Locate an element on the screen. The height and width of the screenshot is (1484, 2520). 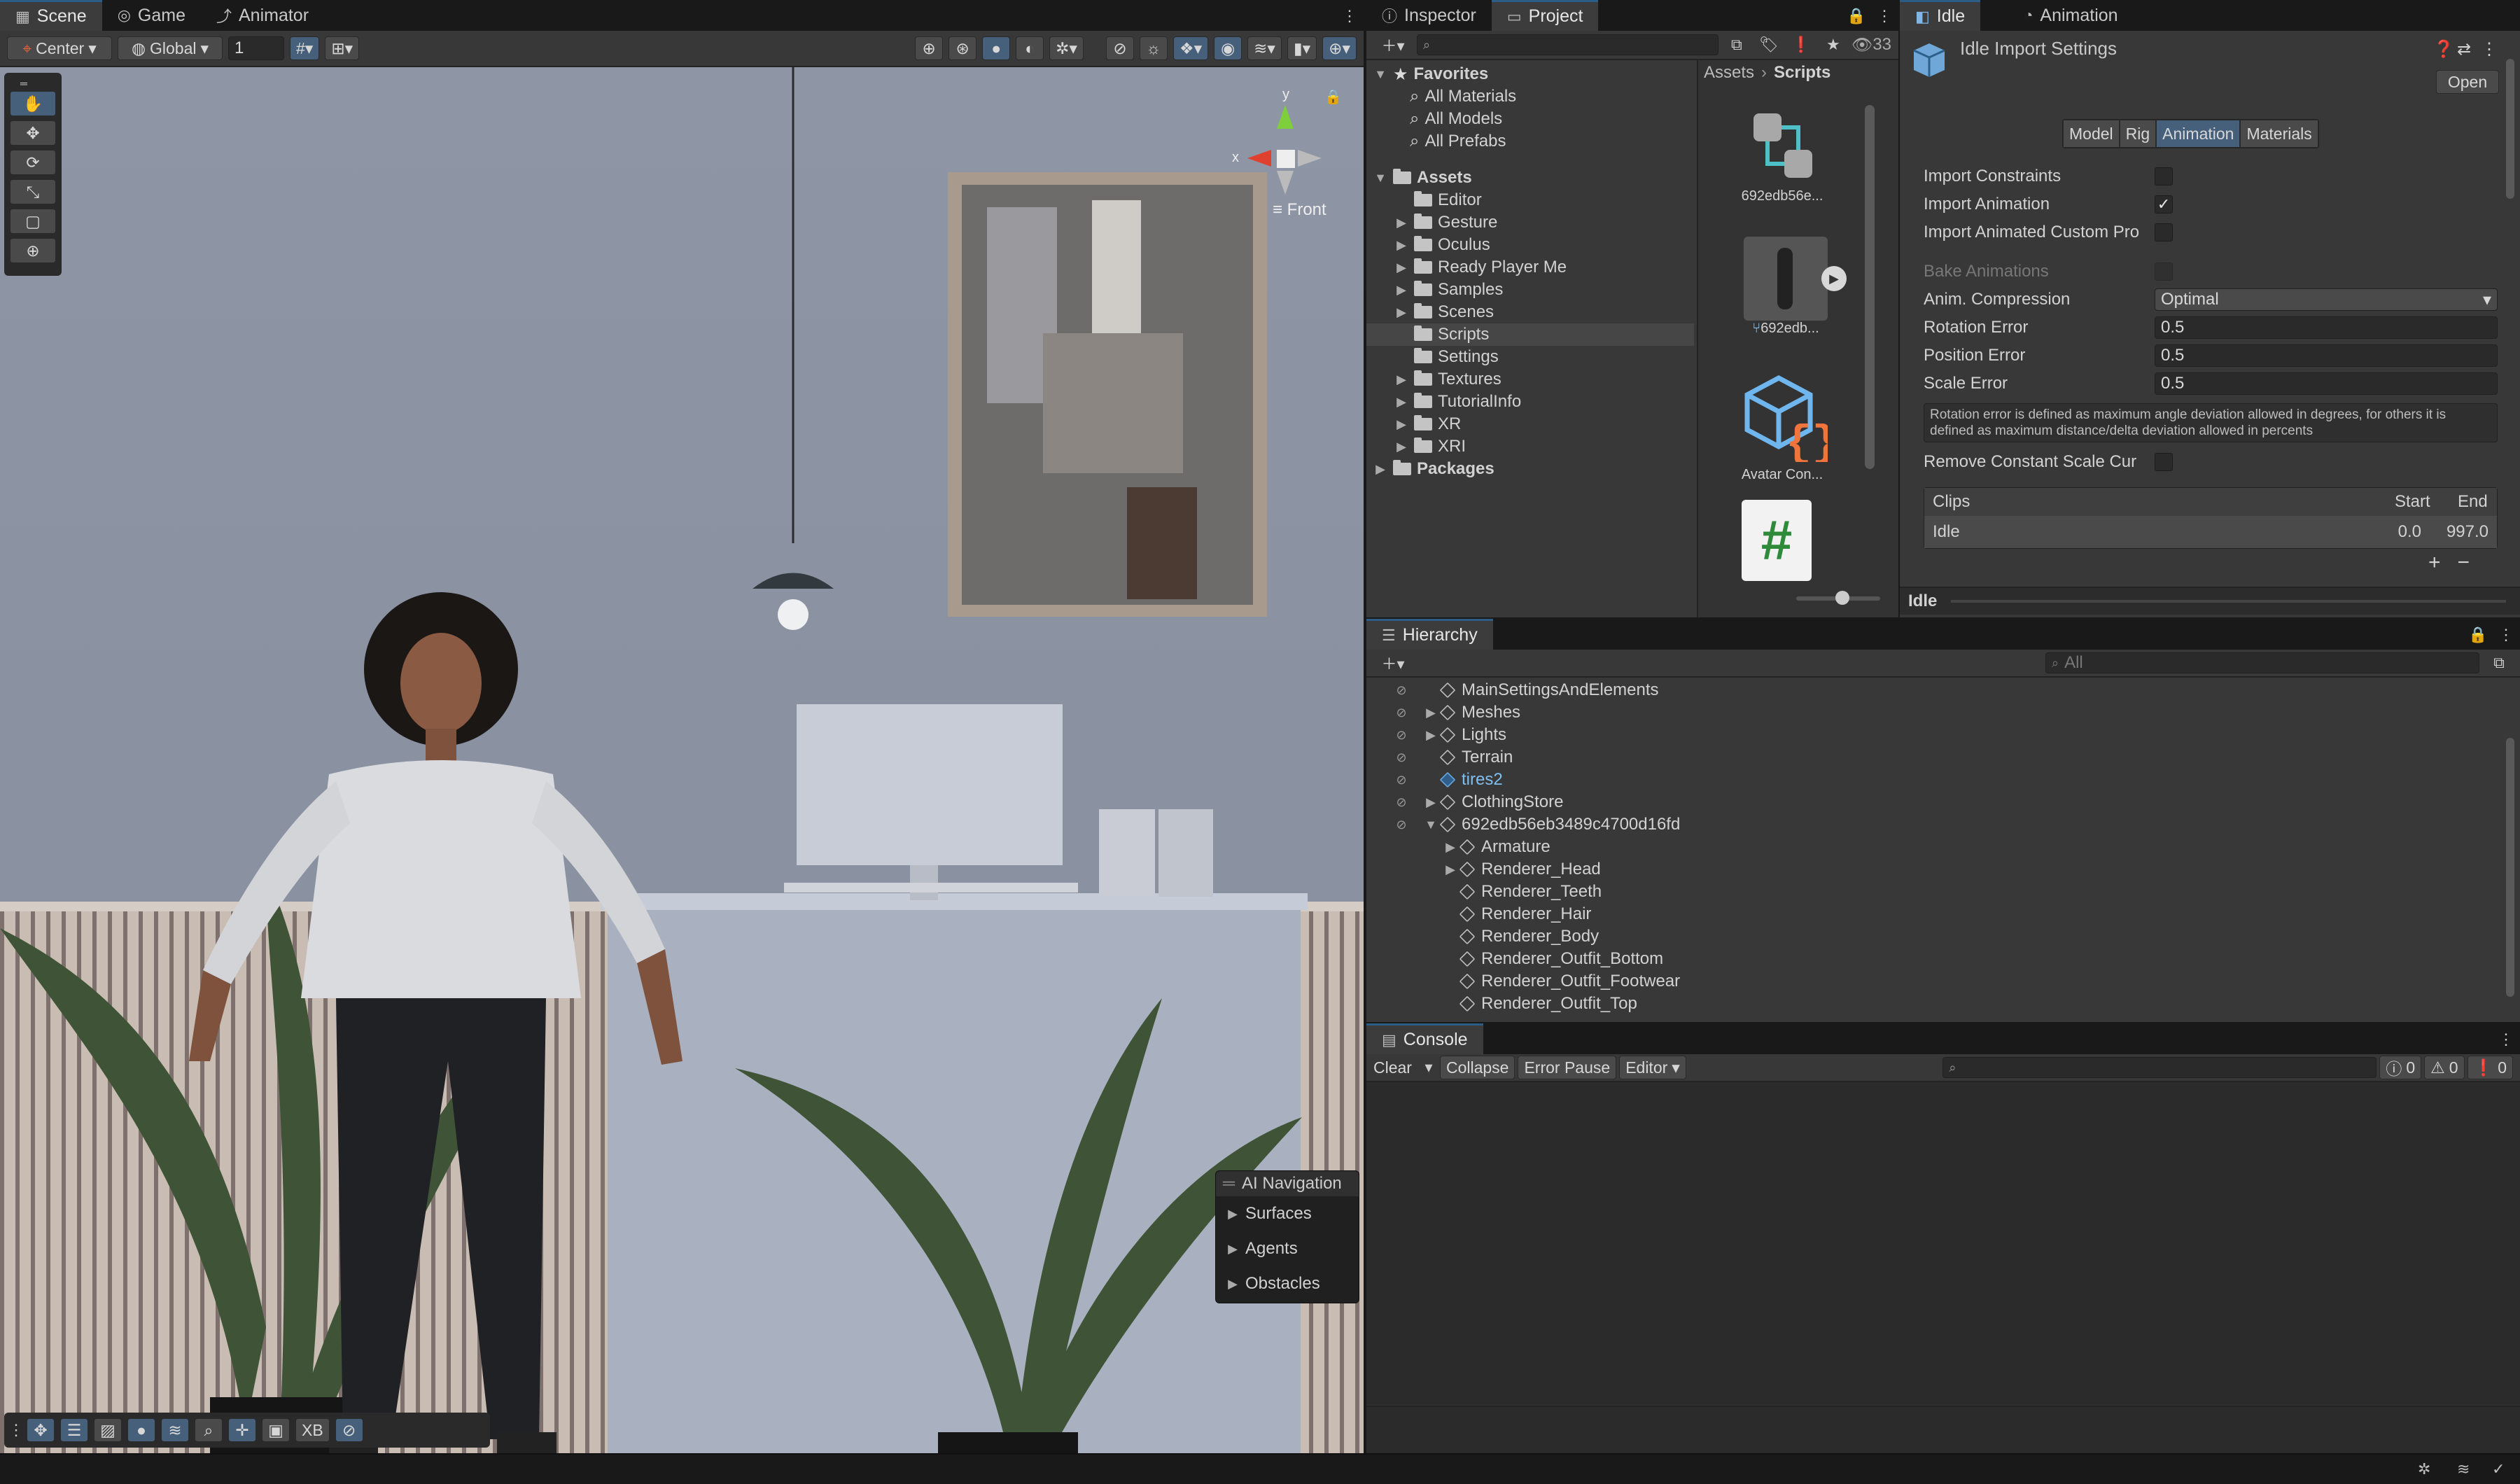
open-button: Open is located at coordinates (2467, 82).